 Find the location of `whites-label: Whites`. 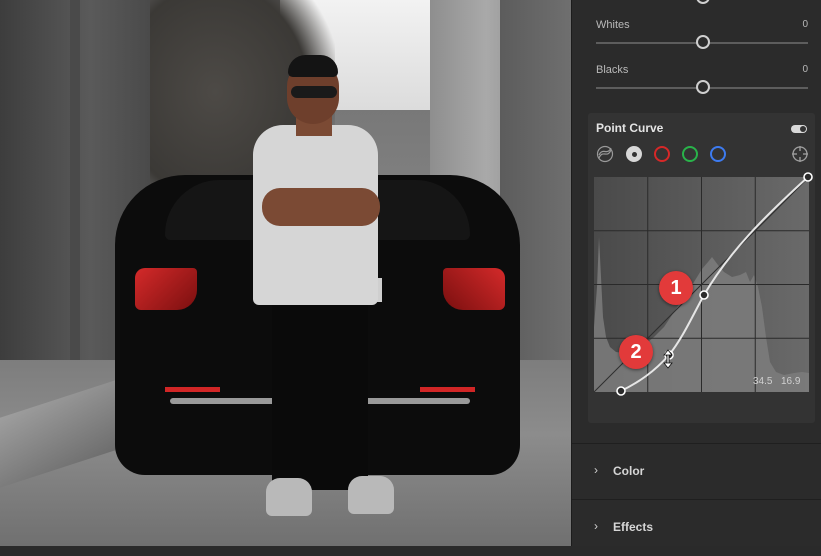

whites-label: Whites is located at coordinates (613, 25).